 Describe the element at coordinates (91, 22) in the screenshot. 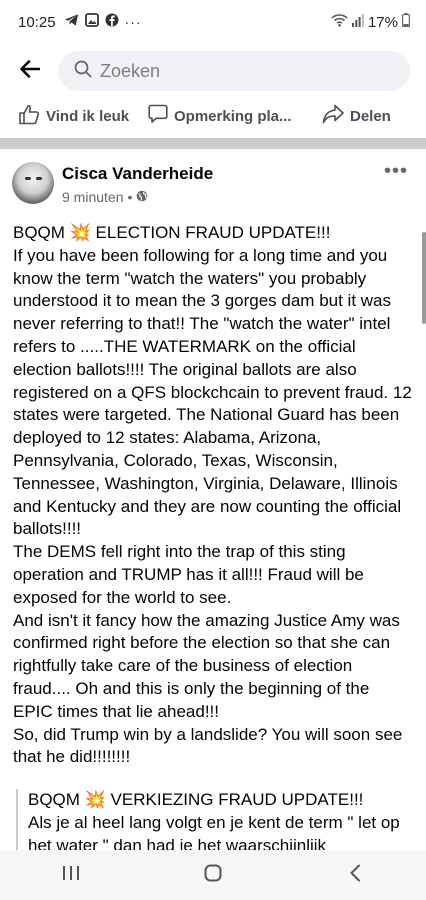

I see `gallery-icon` at that location.